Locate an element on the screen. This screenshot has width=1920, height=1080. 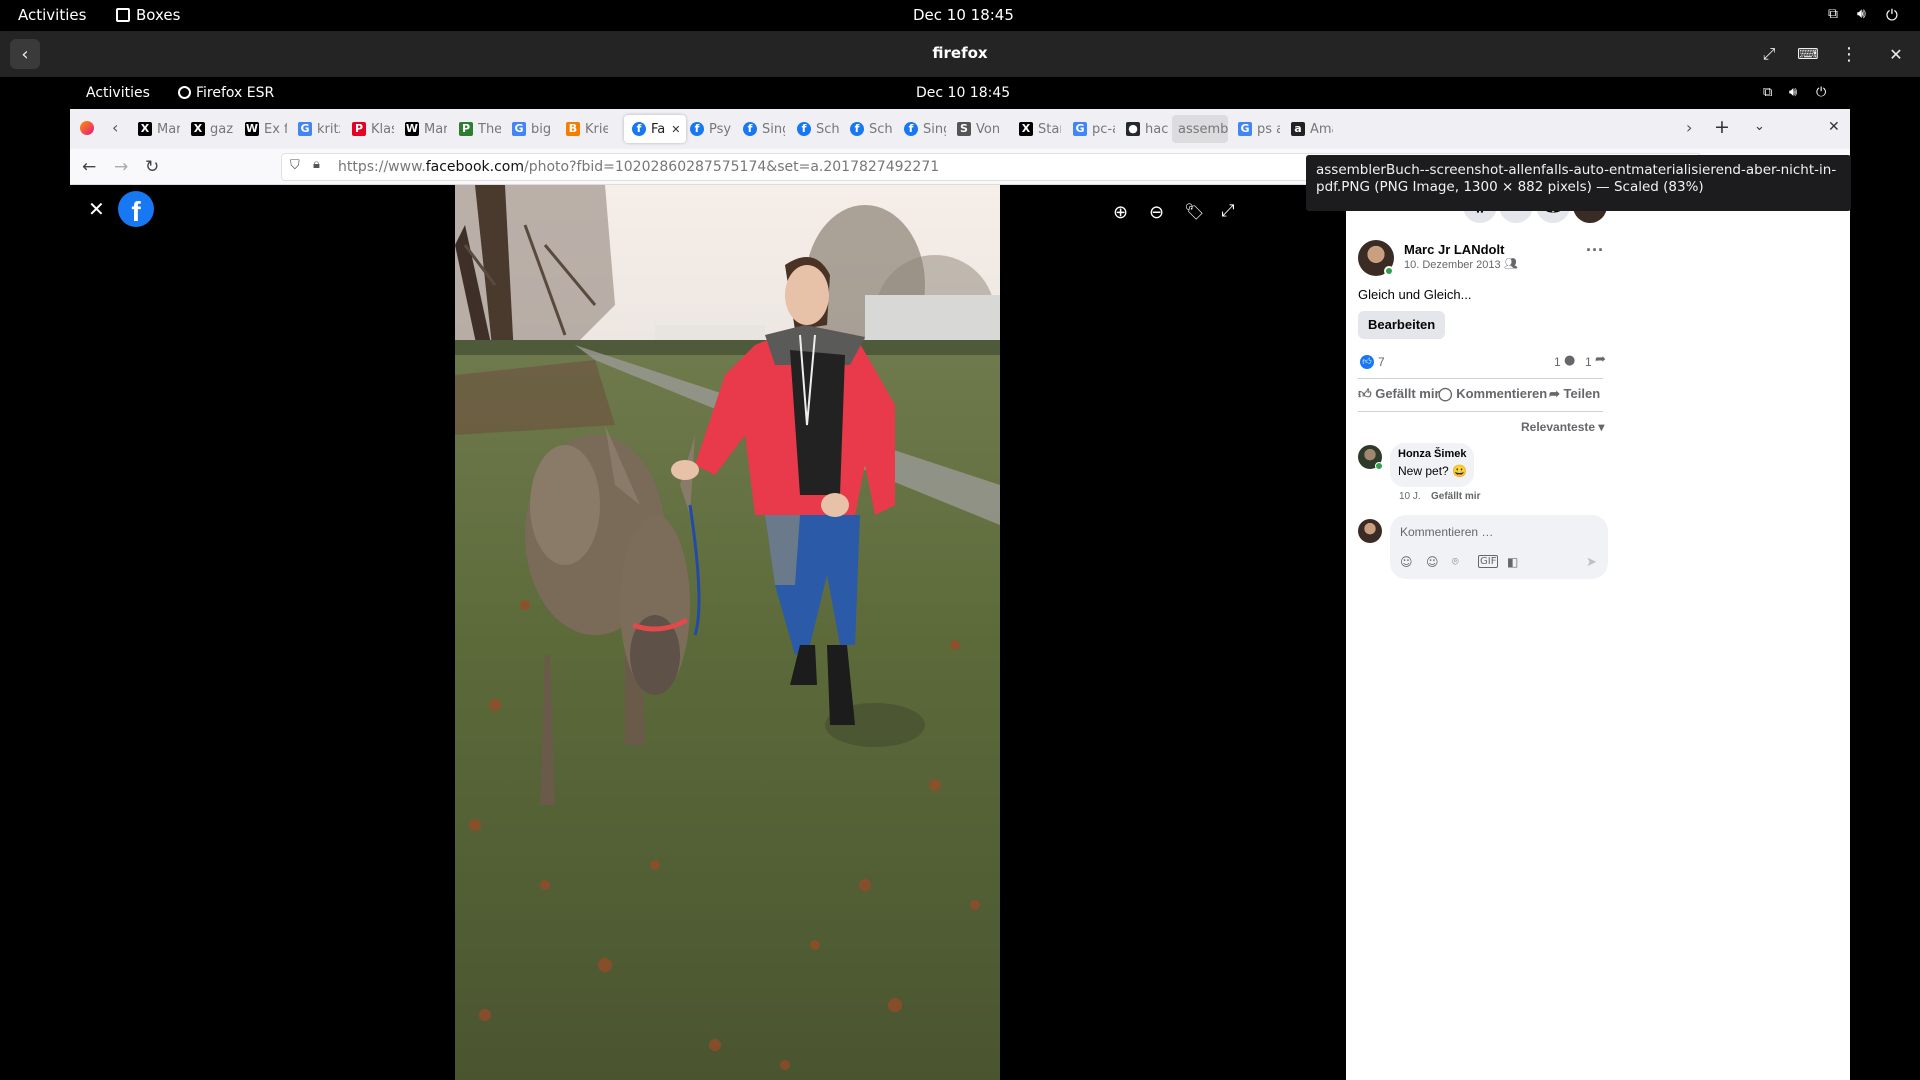
tab-15: S Von is located at coordinates (974, 129).